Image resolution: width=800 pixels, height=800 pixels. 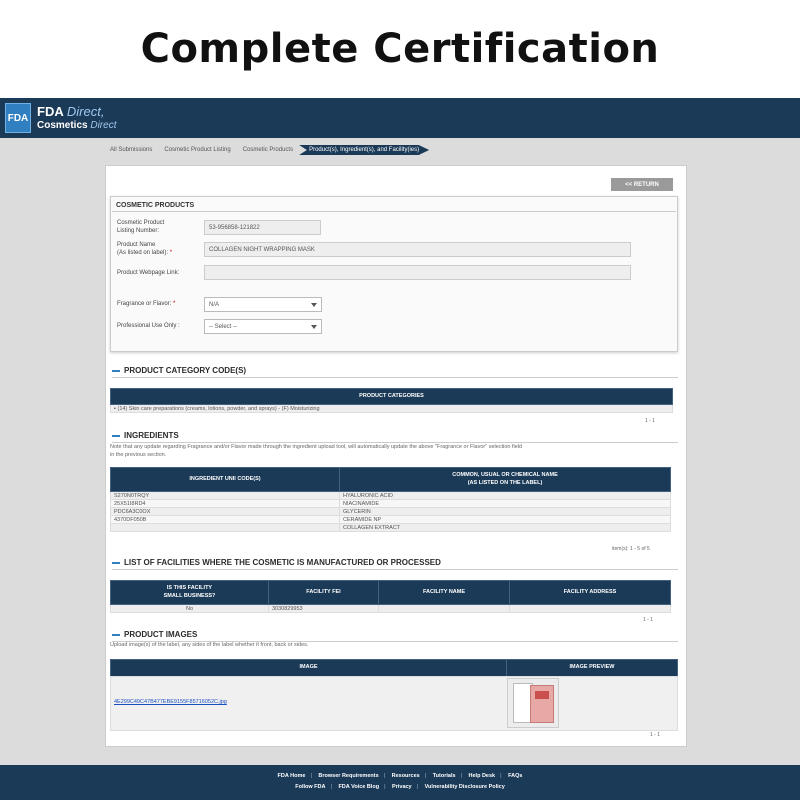 What do you see at coordinates (263, 304) in the screenshot?
I see `fragrance-select: N/A` at bounding box center [263, 304].